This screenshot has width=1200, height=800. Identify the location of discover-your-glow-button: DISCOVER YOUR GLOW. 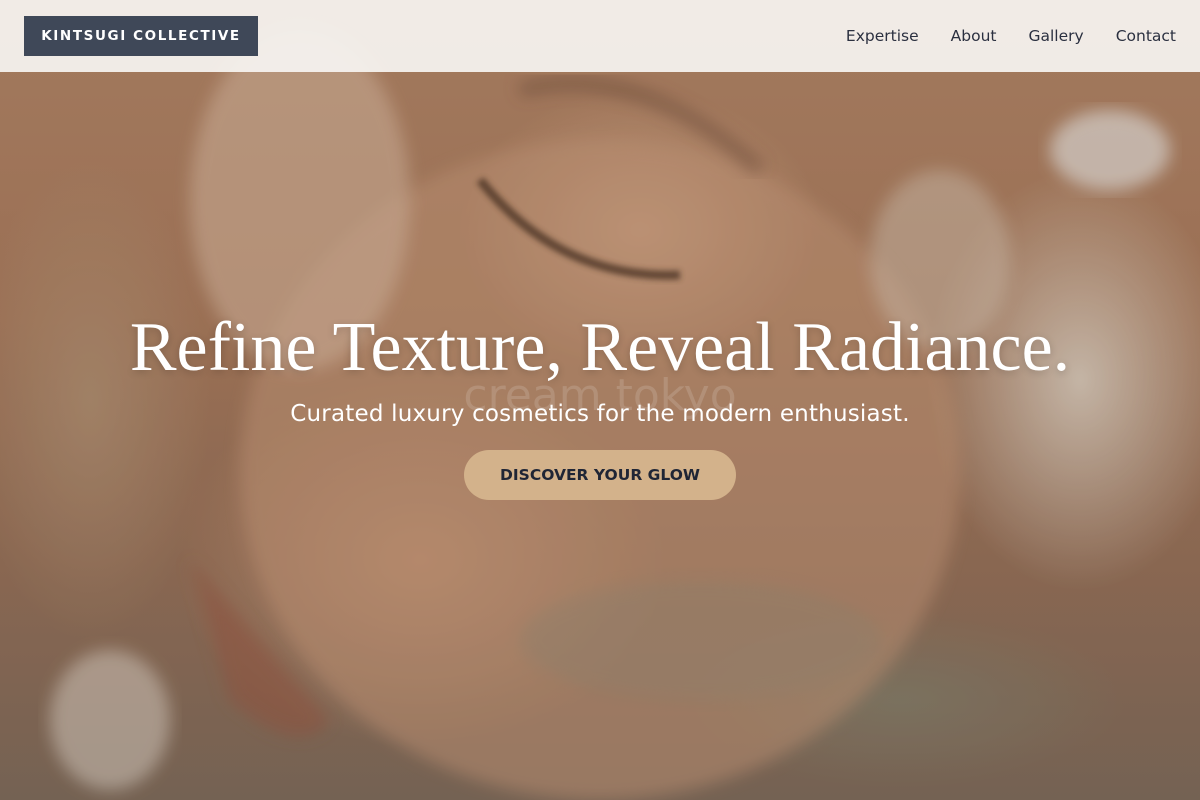
(600, 475).